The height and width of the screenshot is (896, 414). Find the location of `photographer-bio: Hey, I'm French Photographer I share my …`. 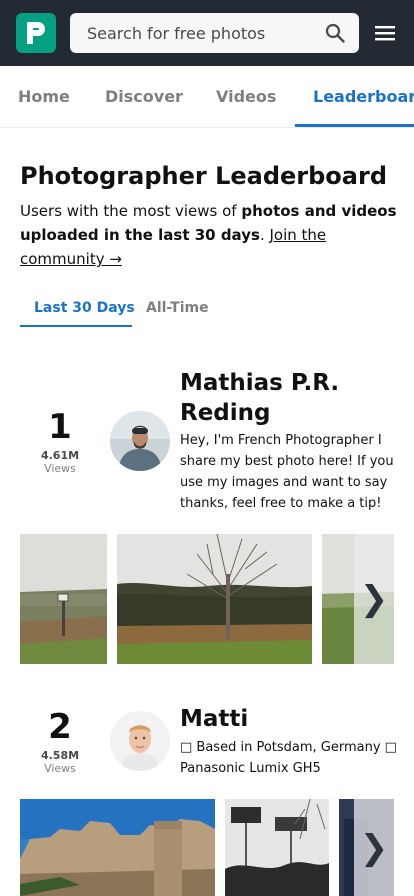

photographer-bio: Hey, I'm French Photographer I share my … is located at coordinates (287, 472).